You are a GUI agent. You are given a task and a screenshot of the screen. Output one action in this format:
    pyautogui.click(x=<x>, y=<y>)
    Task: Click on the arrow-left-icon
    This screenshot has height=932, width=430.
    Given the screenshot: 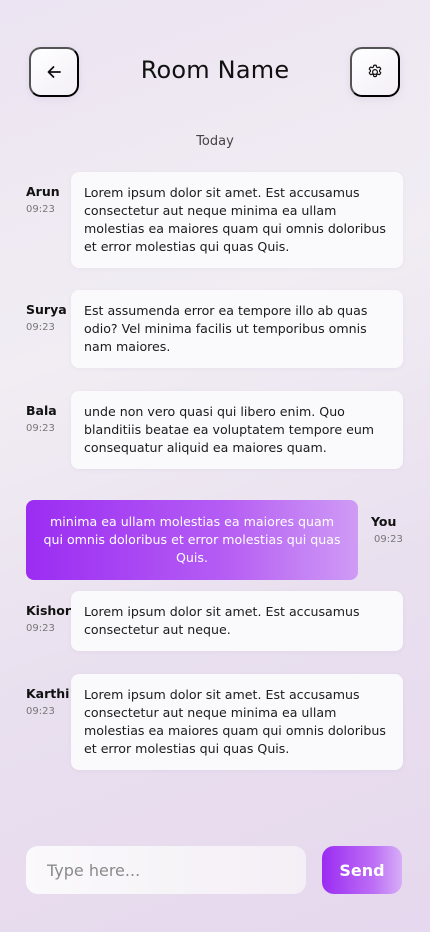 What is the action you would take?
    pyautogui.click(x=54, y=72)
    